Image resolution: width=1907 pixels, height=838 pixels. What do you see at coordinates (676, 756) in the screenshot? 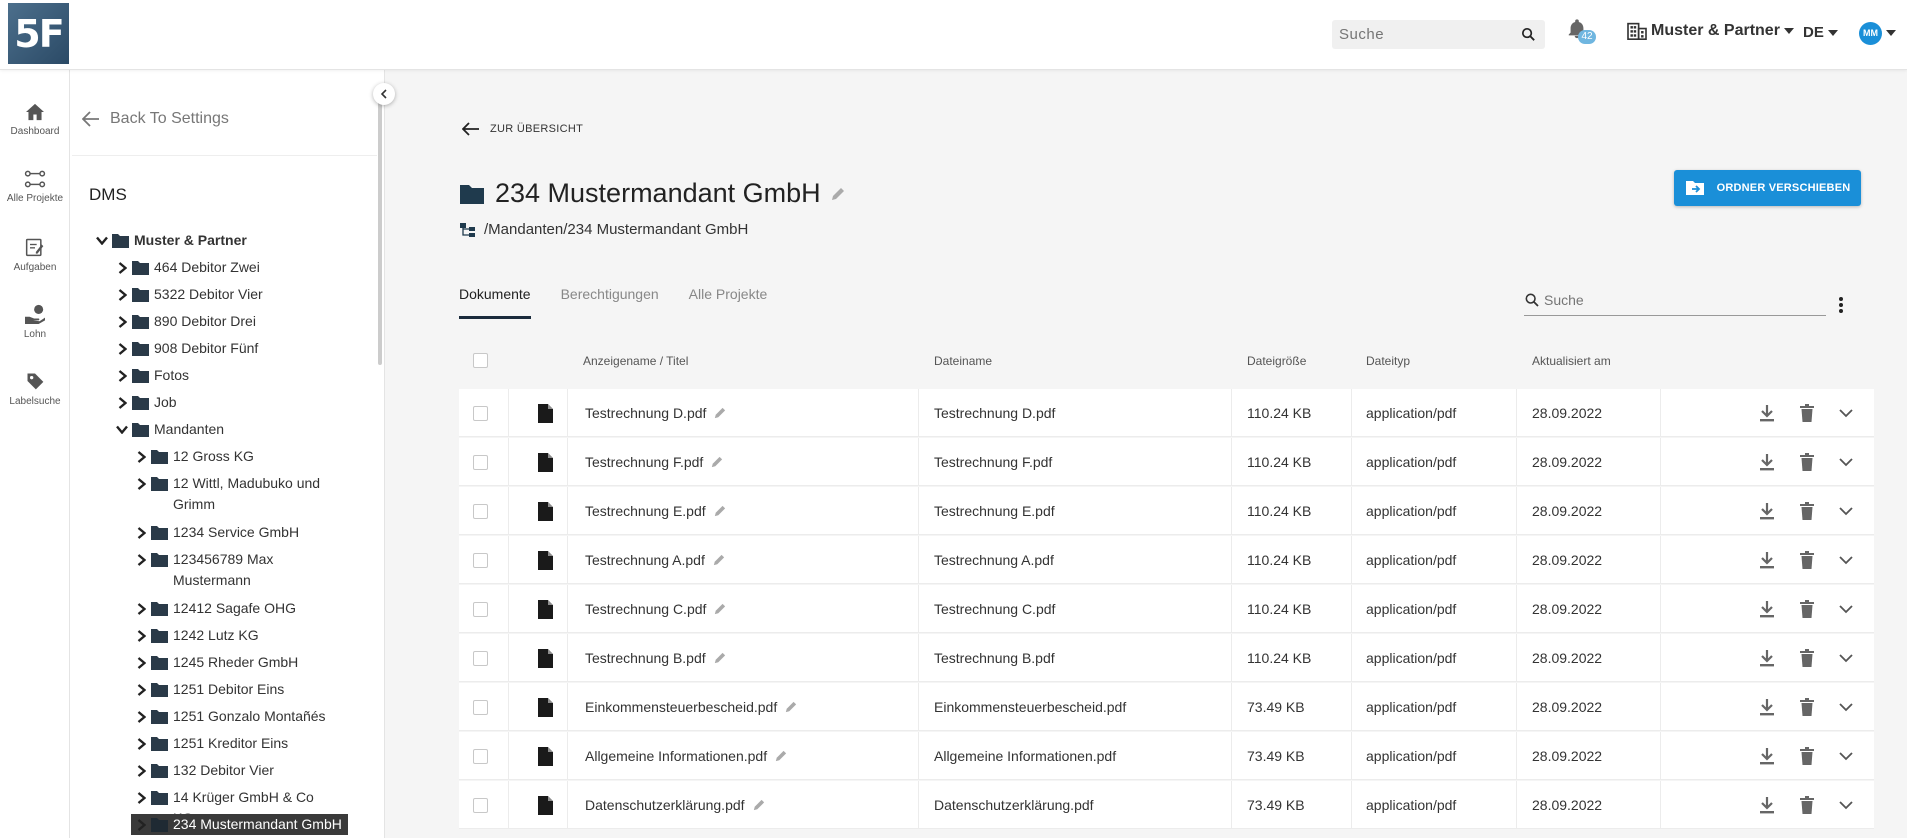
I see `row-title: Allgemeine Informationen.pdf` at bounding box center [676, 756].